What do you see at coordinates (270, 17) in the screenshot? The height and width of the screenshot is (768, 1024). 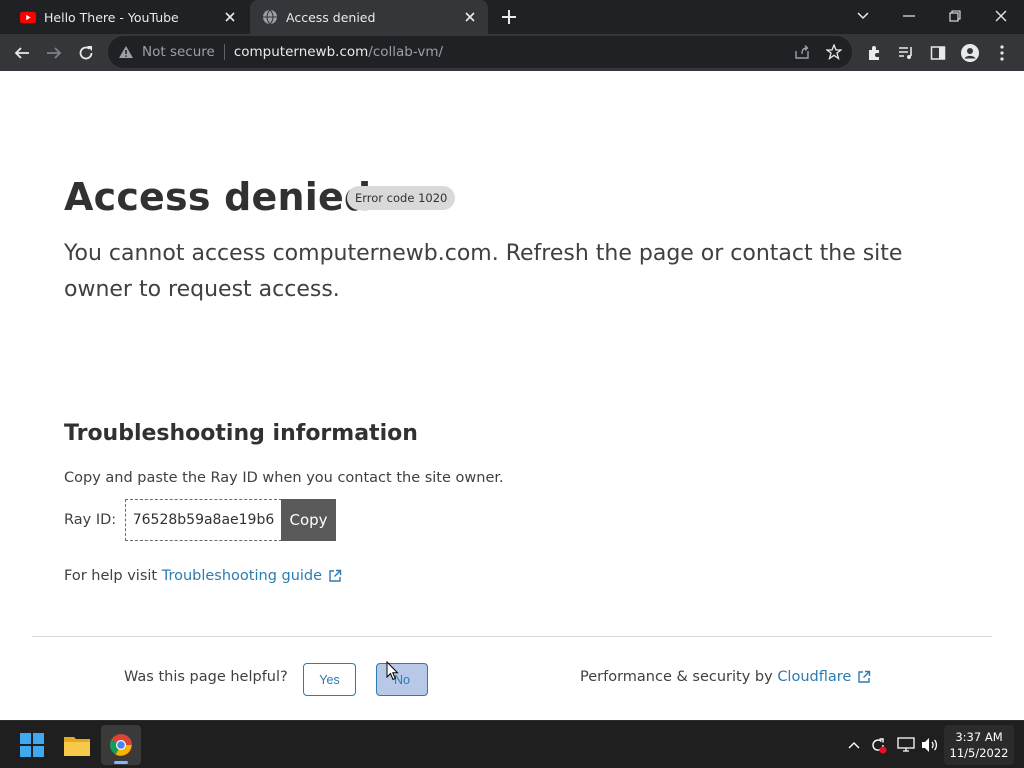 I see `globe-icon` at bounding box center [270, 17].